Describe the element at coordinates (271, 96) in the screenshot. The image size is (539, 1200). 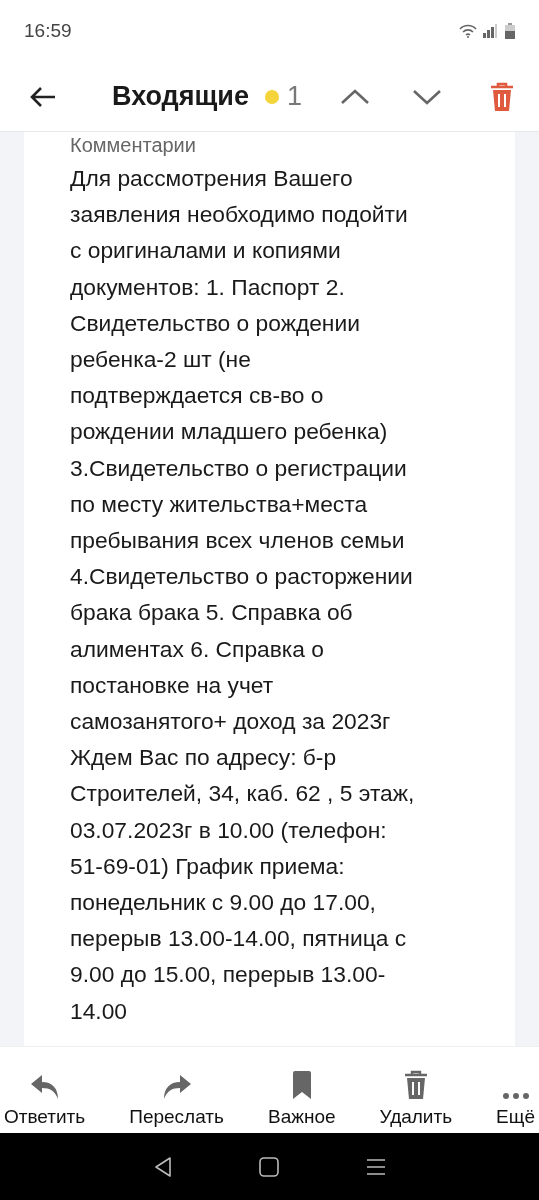
I see `unread-dot-icon` at that location.